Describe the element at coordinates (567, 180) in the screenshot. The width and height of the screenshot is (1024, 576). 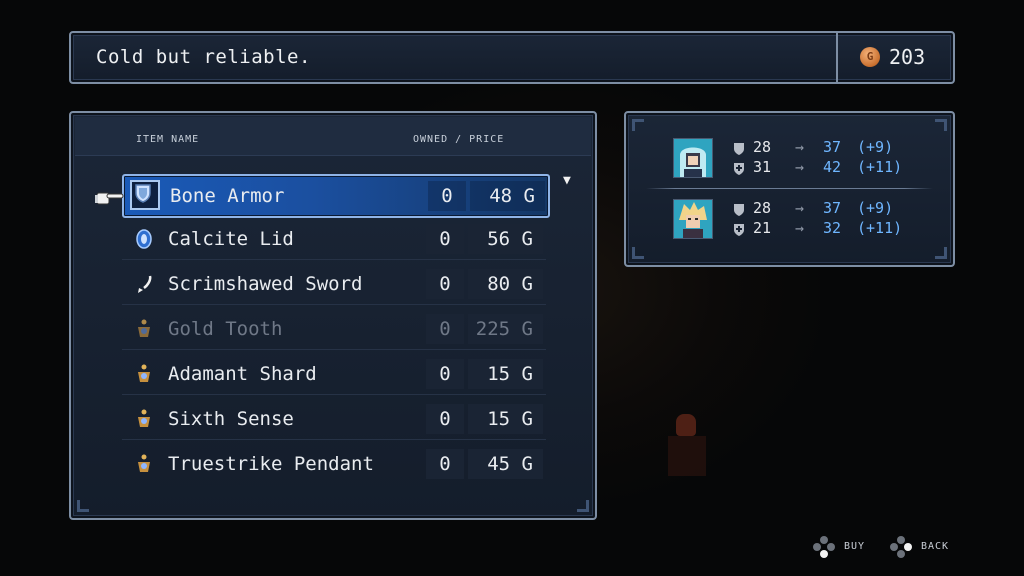
I see `scroll-down-icon: ▼` at that location.